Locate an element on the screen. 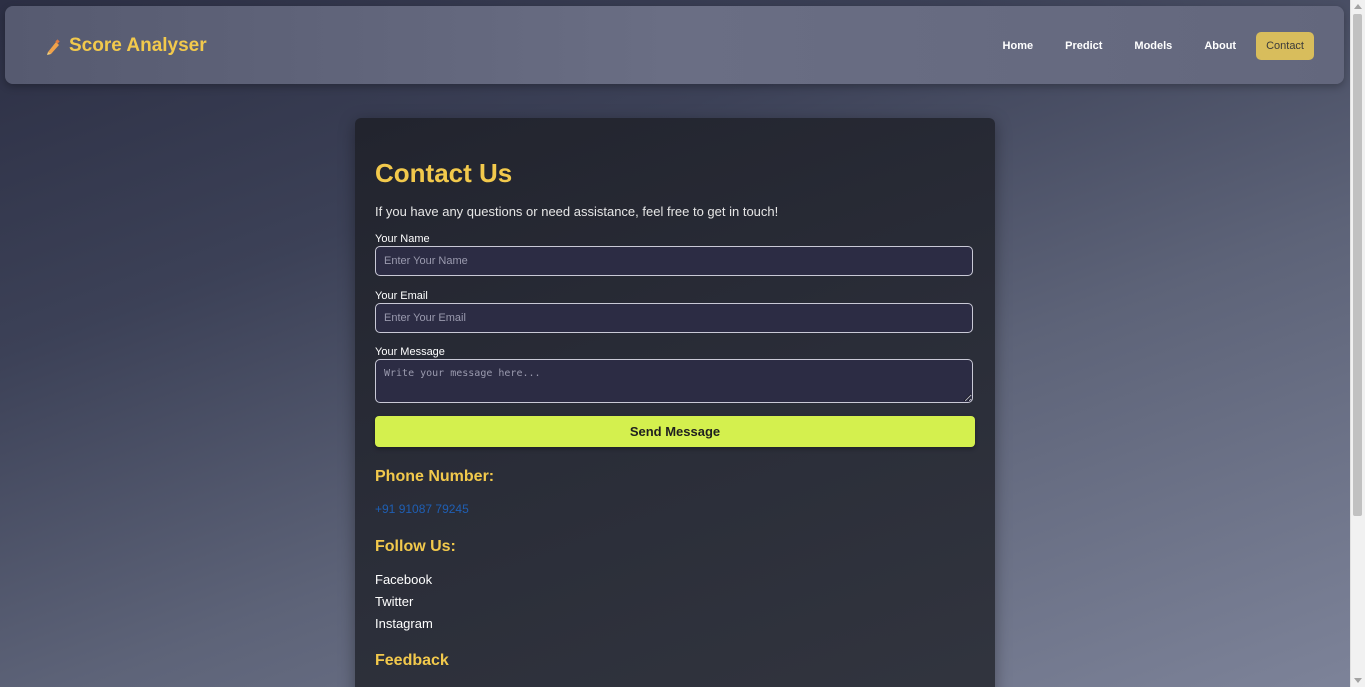 This screenshot has width=1365, height=687. scroll-up-icon is located at coordinates (1358, 6).